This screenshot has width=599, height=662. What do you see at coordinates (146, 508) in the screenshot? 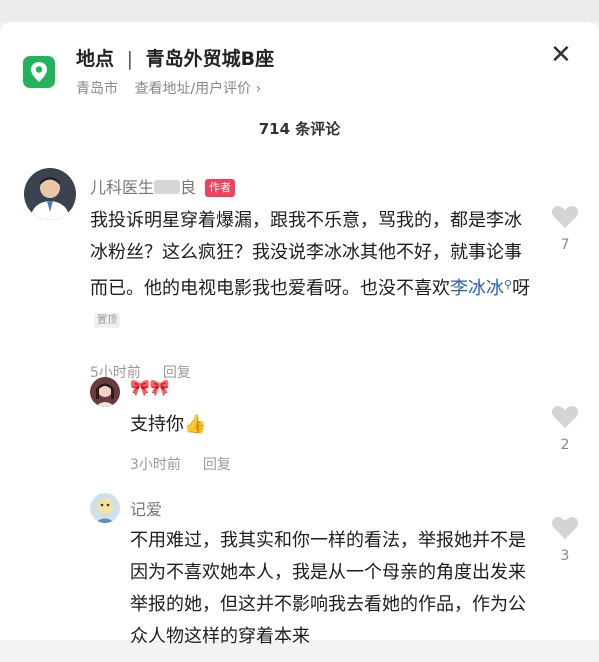
I see `comment-author: 记爱` at bounding box center [146, 508].